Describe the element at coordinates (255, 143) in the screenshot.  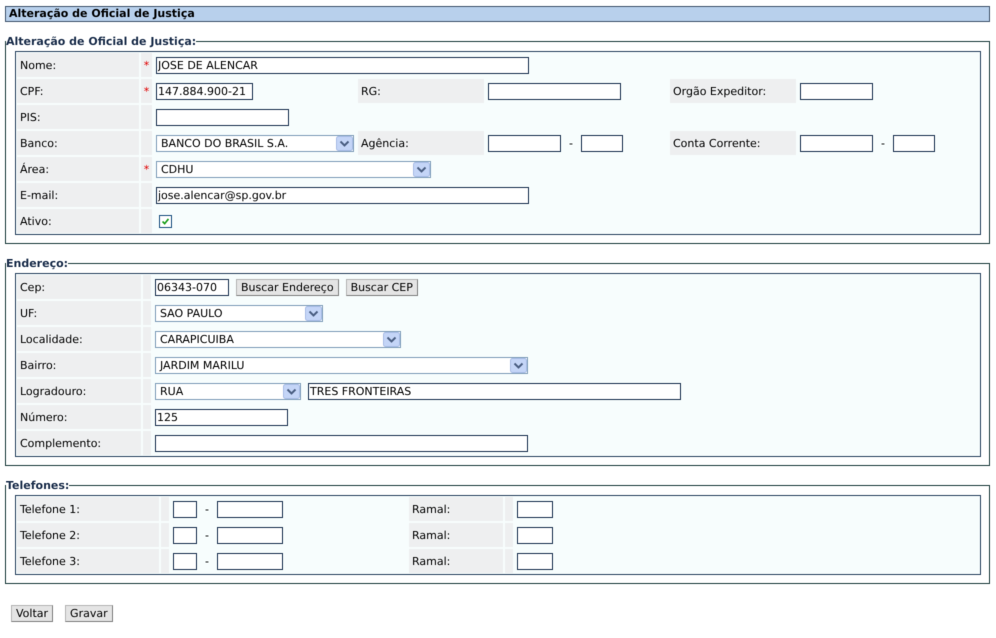
I see `dropdown: BANCO DO BRASIL S.A.` at that location.